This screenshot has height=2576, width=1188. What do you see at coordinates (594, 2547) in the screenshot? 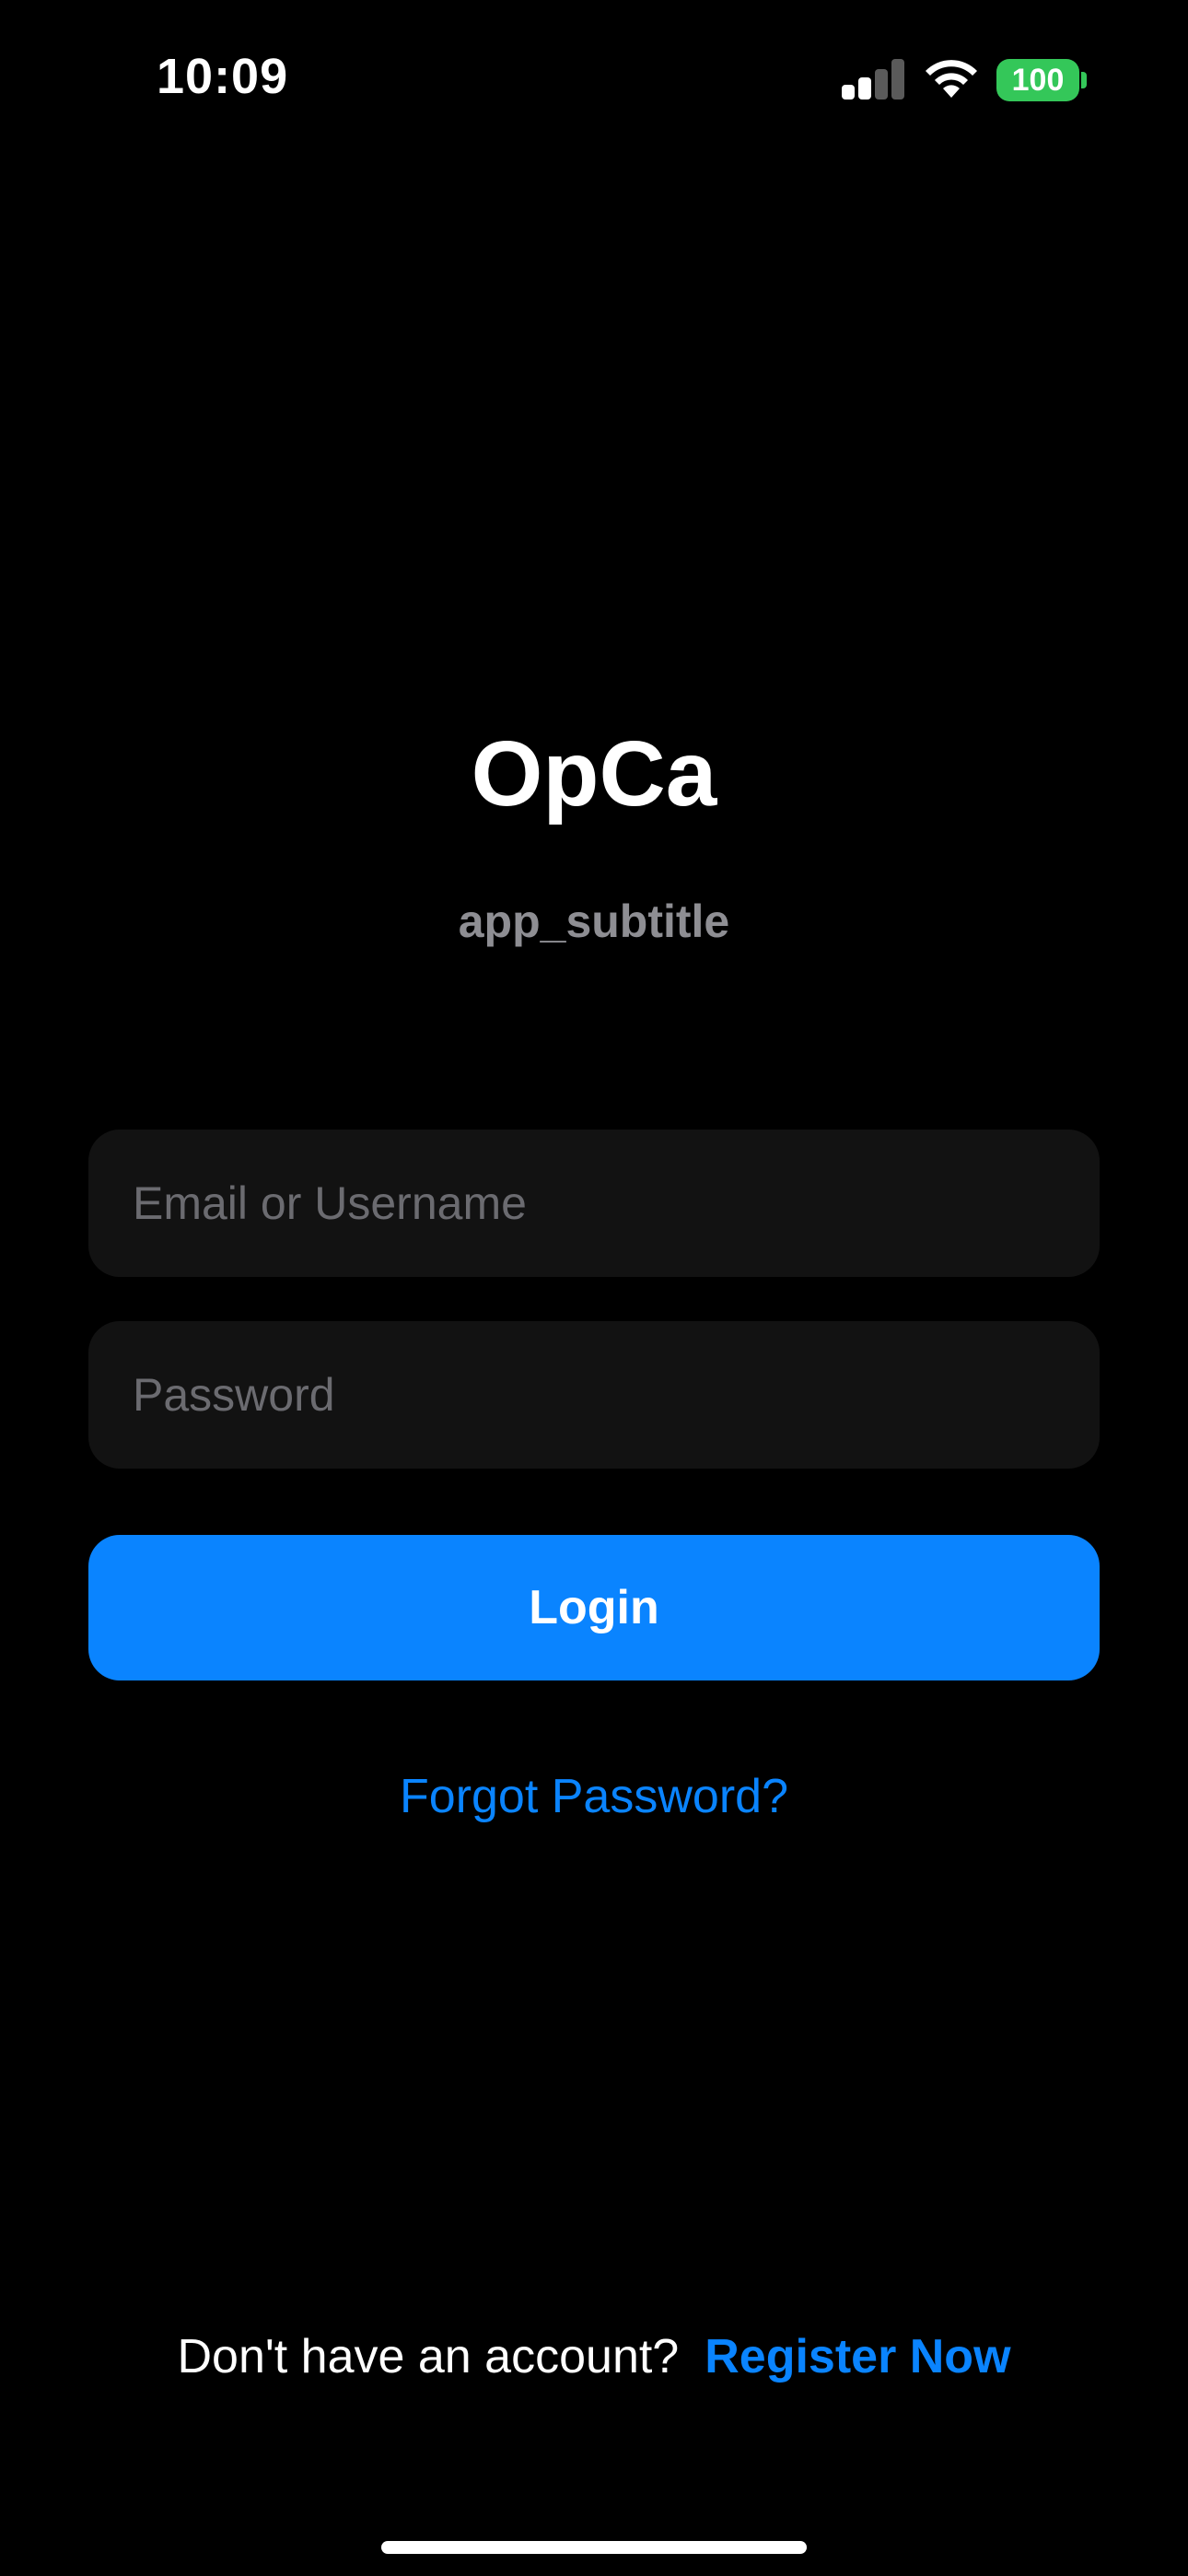
I see `home-indicator` at bounding box center [594, 2547].